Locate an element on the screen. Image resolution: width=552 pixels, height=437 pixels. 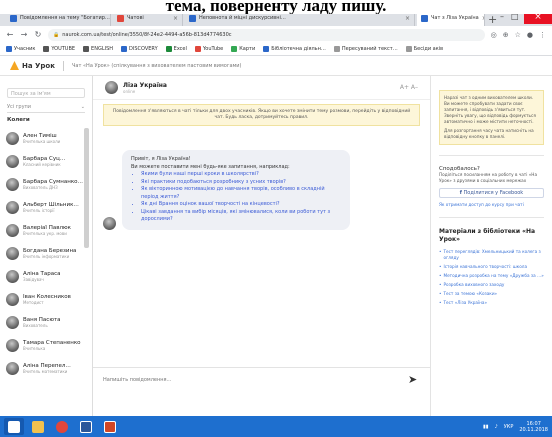
youtube-icon is located at coordinates (197, 49).